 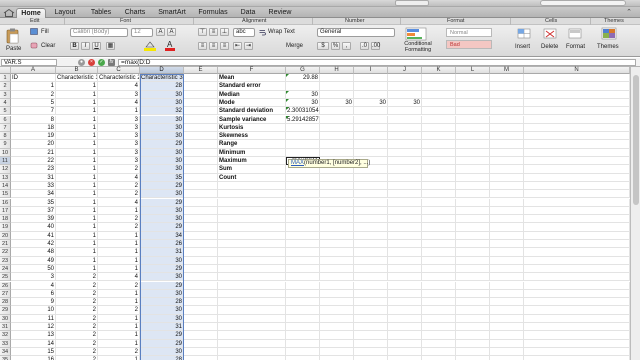 What do you see at coordinates (252, 111) in the screenshot?
I see `cell: Standard deviation` at bounding box center [252, 111].